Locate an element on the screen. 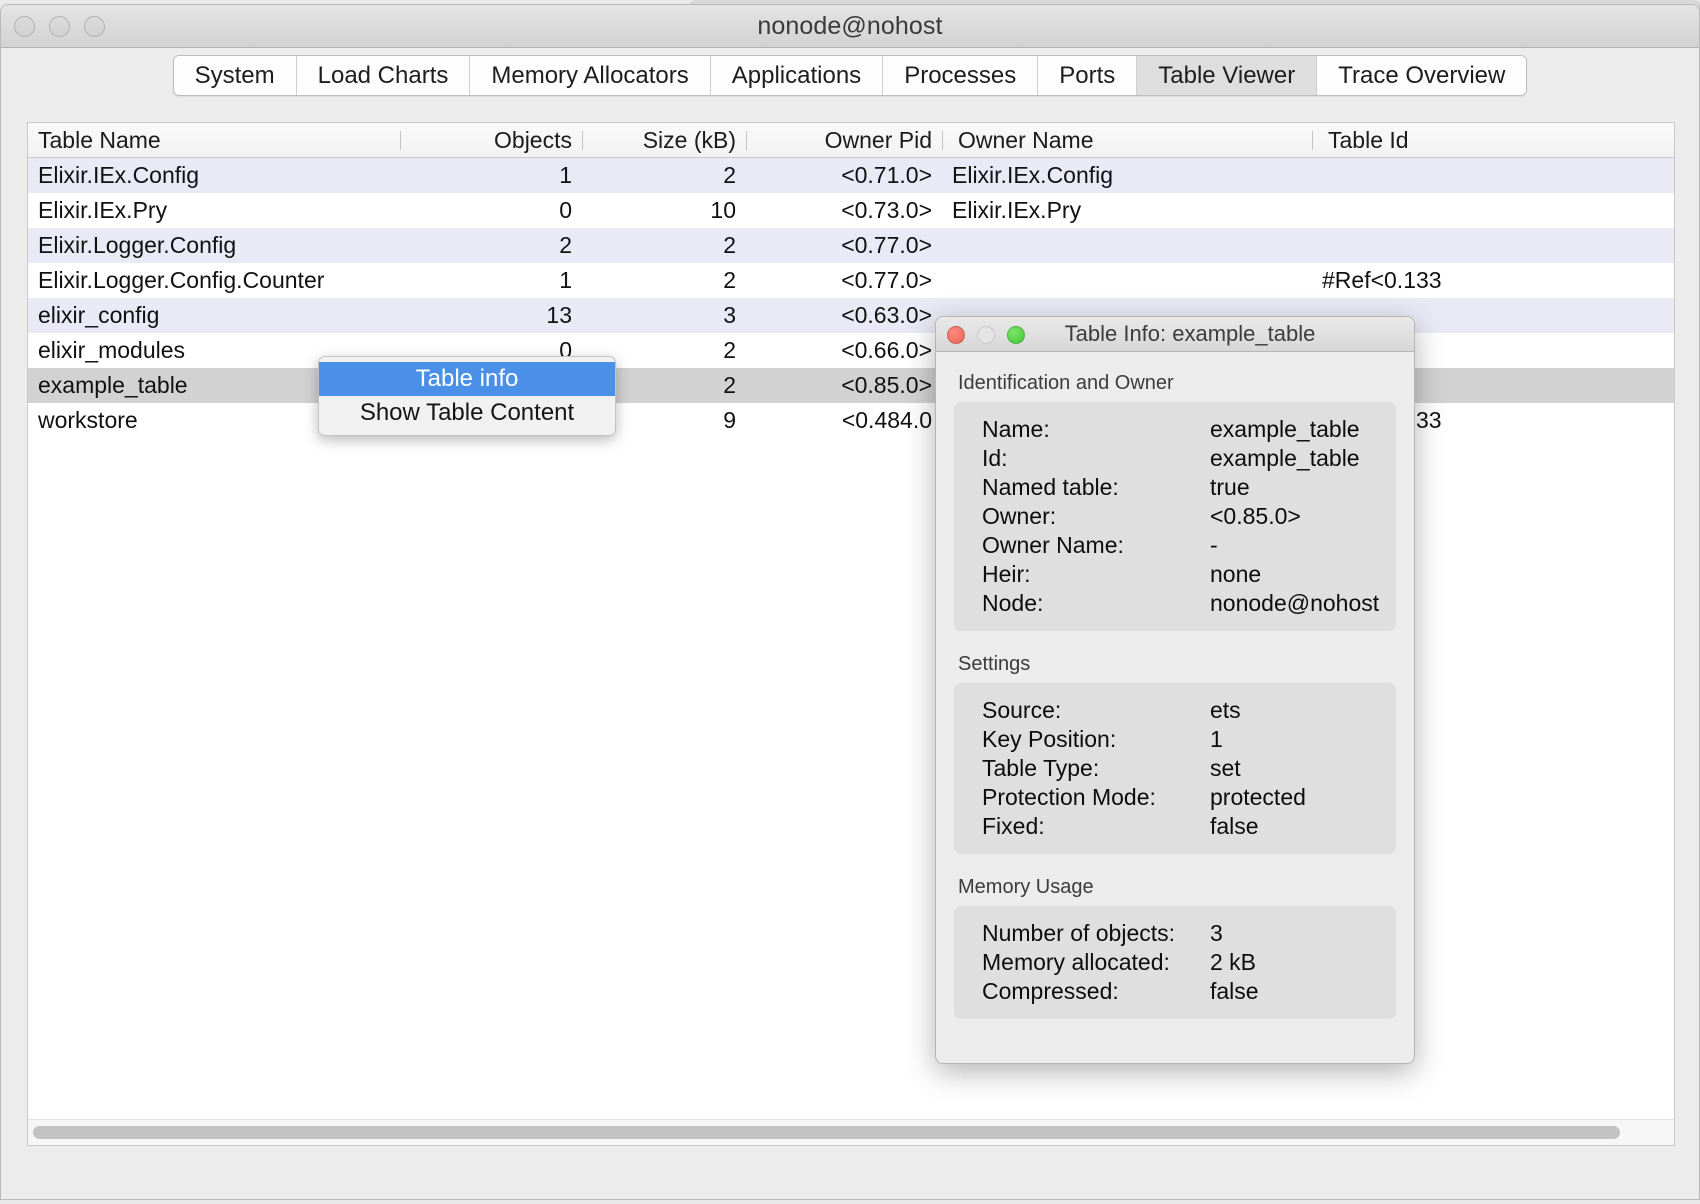 The image size is (1700, 1204). info-value: nonode@nohost is located at coordinates (1295, 603).